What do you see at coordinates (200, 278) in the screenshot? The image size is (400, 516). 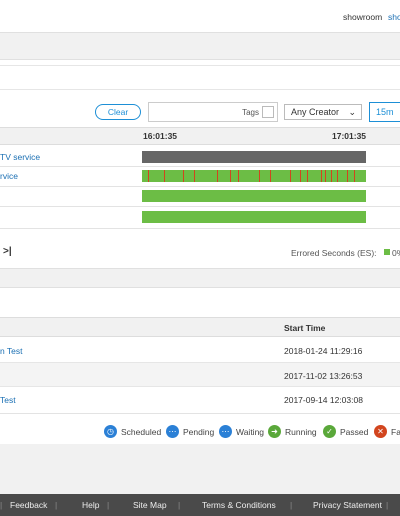 I see `section-band` at bounding box center [200, 278].